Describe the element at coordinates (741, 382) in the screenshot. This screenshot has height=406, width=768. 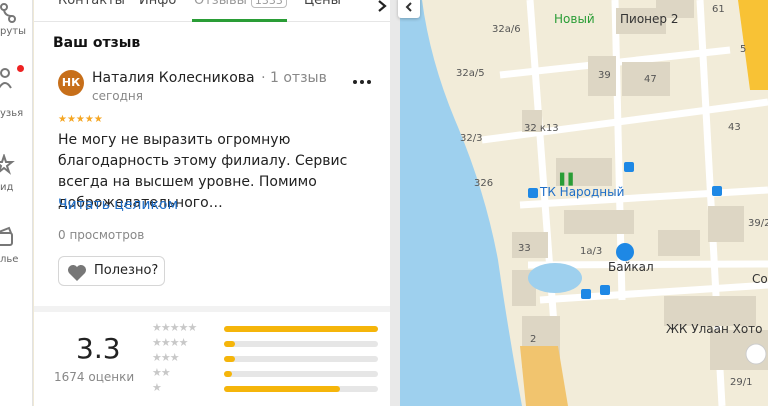
I see `map-house-number: 29/1` at that location.